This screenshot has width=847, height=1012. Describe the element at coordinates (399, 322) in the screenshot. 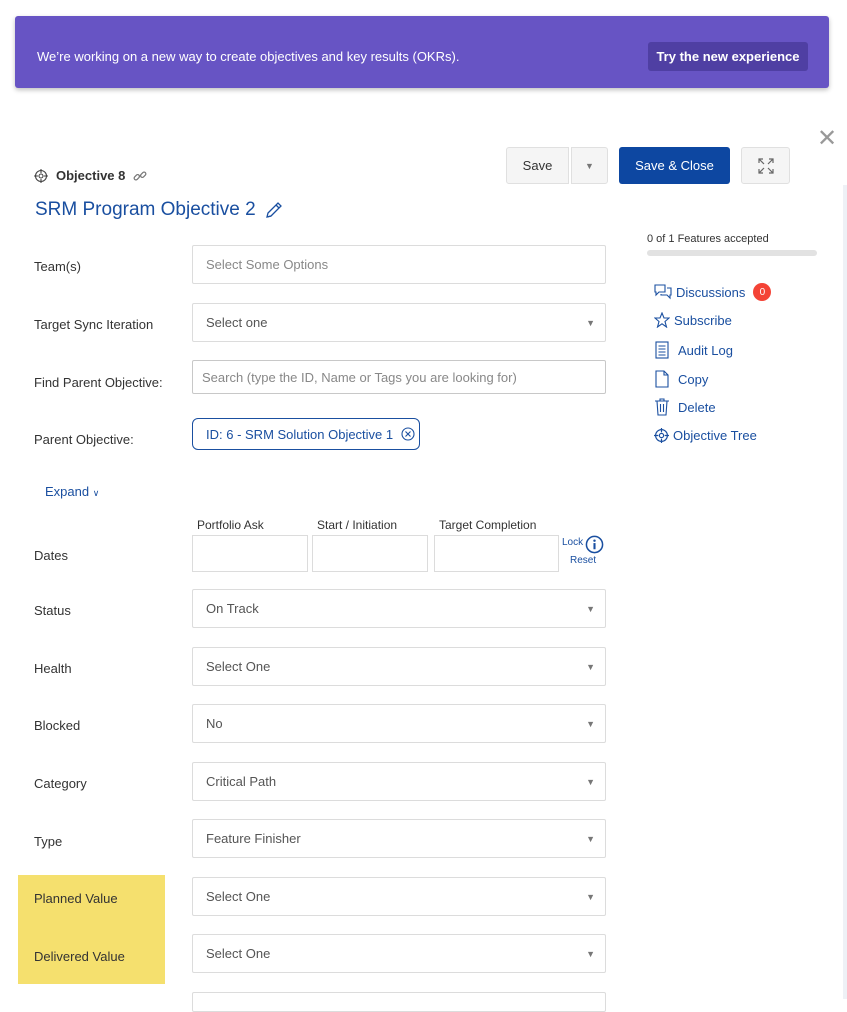

I see `target-sync-select: Select one ▼` at that location.